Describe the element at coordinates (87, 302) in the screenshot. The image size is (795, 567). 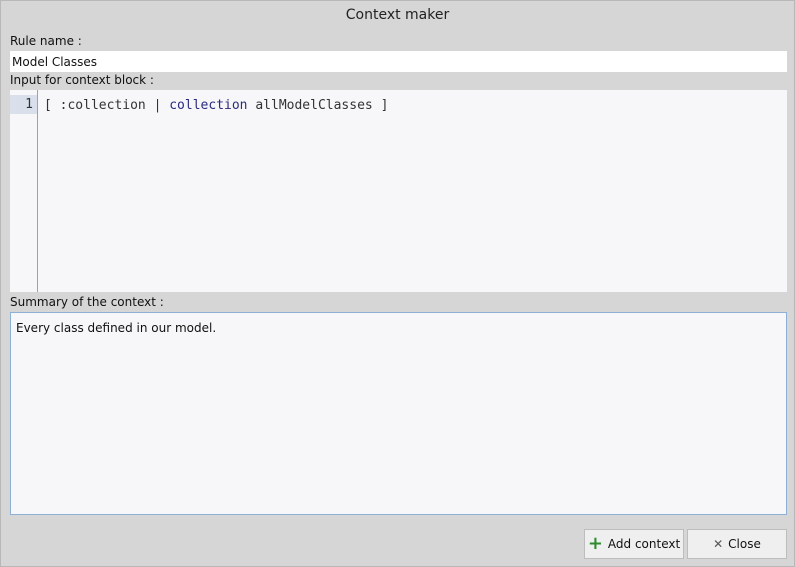
I see `summary-label: Summary of the context :` at that location.